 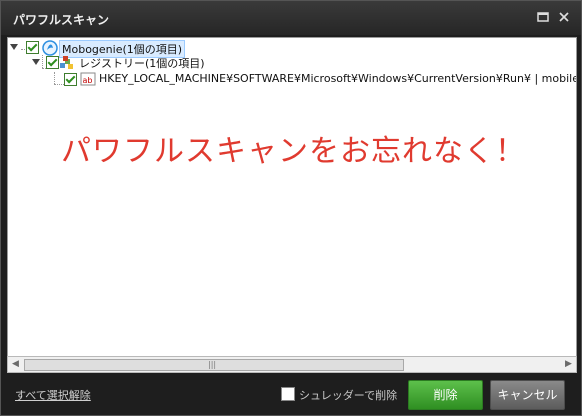 I want to click on horizontal-scrollbar: ◀ ||| ▶, so click(x=292, y=364).